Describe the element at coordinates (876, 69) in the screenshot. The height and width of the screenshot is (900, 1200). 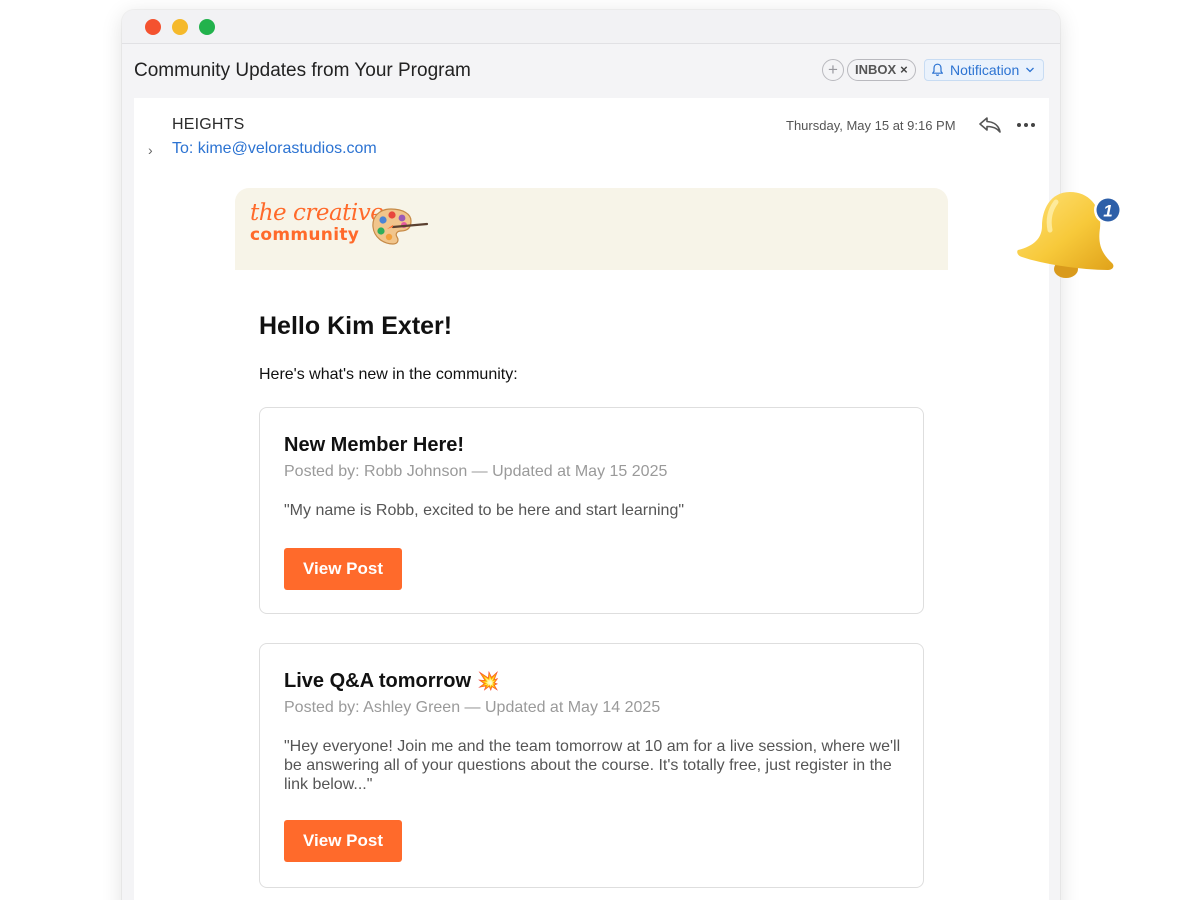
I see `inbox-tag-label: INBOX` at that location.